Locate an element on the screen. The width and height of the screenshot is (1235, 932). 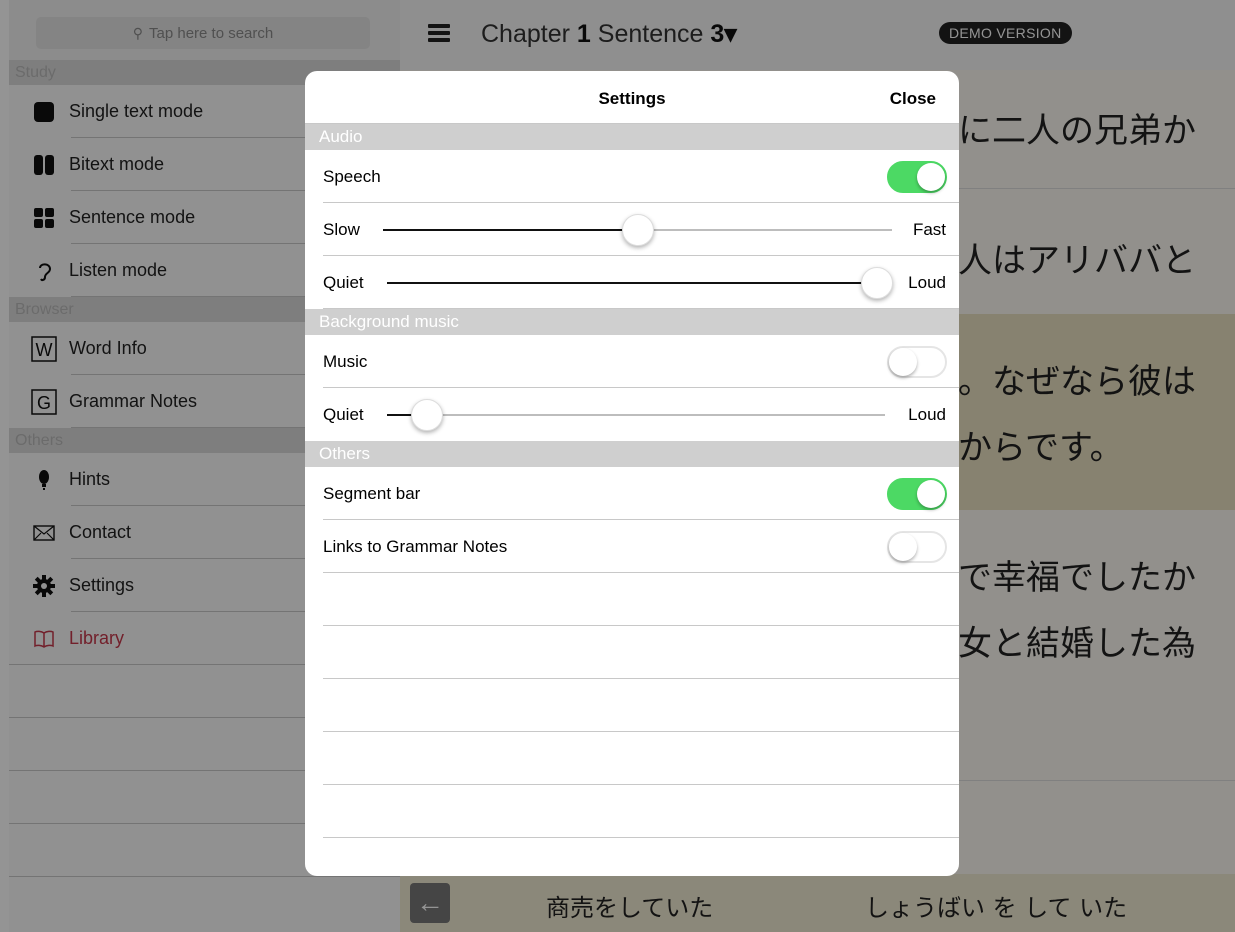
fast-label: Fast is located at coordinates (929, 229).